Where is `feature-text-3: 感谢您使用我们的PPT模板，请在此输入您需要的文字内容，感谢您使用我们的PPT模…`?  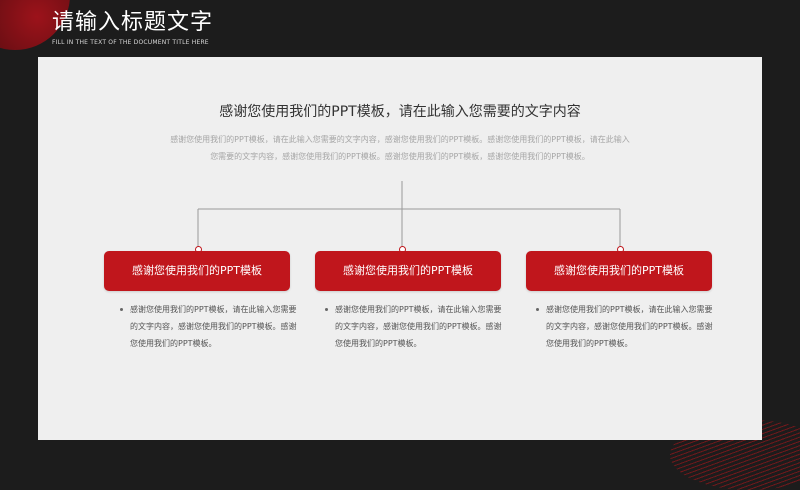
feature-text-3: 感谢您使用我们的PPT模板，请在此输入您需要的文字内容，感谢您使用我们的PPT模… is located at coordinates (625, 326).